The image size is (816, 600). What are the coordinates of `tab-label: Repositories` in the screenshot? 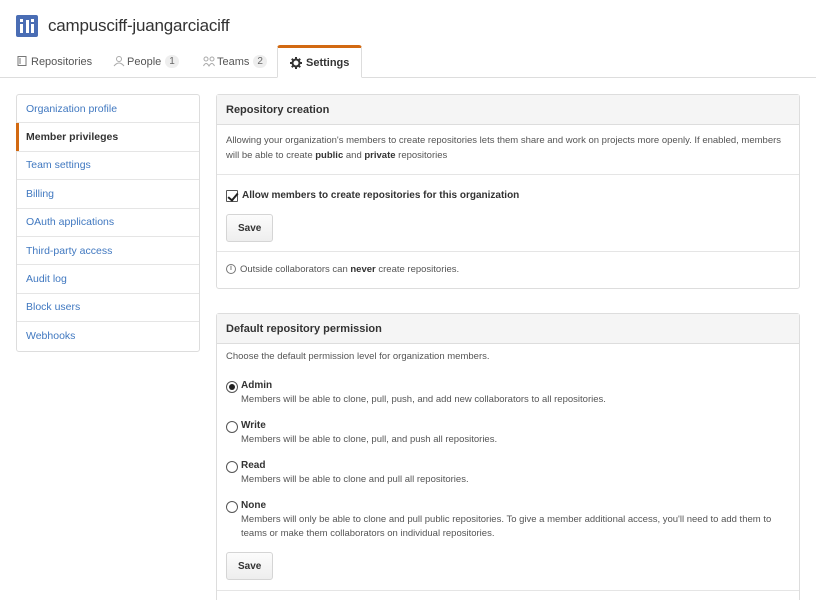 It's located at (62, 61).